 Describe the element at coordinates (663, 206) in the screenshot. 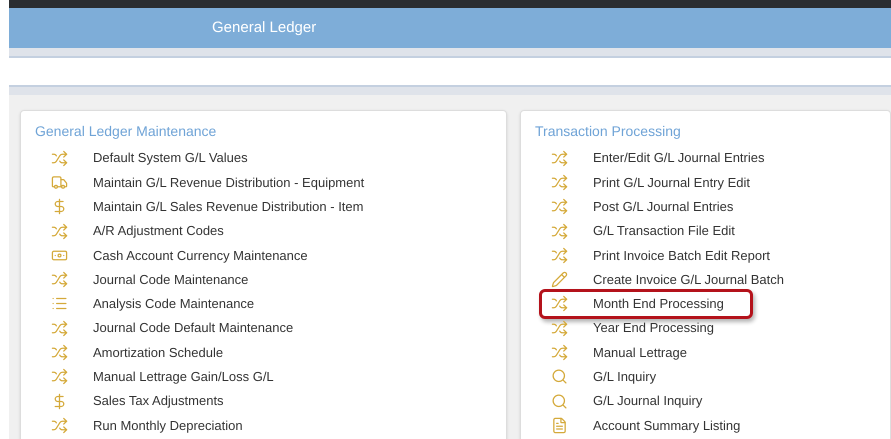

I see `menu-link: Post G/L Journal Entries` at that location.